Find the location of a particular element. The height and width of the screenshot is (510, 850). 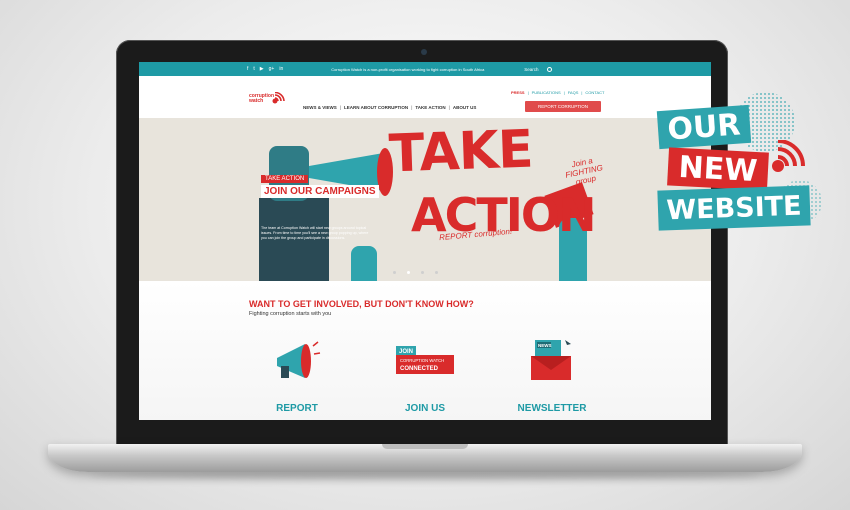

news-icon-text: NEWS is located at coordinates (545, 345).